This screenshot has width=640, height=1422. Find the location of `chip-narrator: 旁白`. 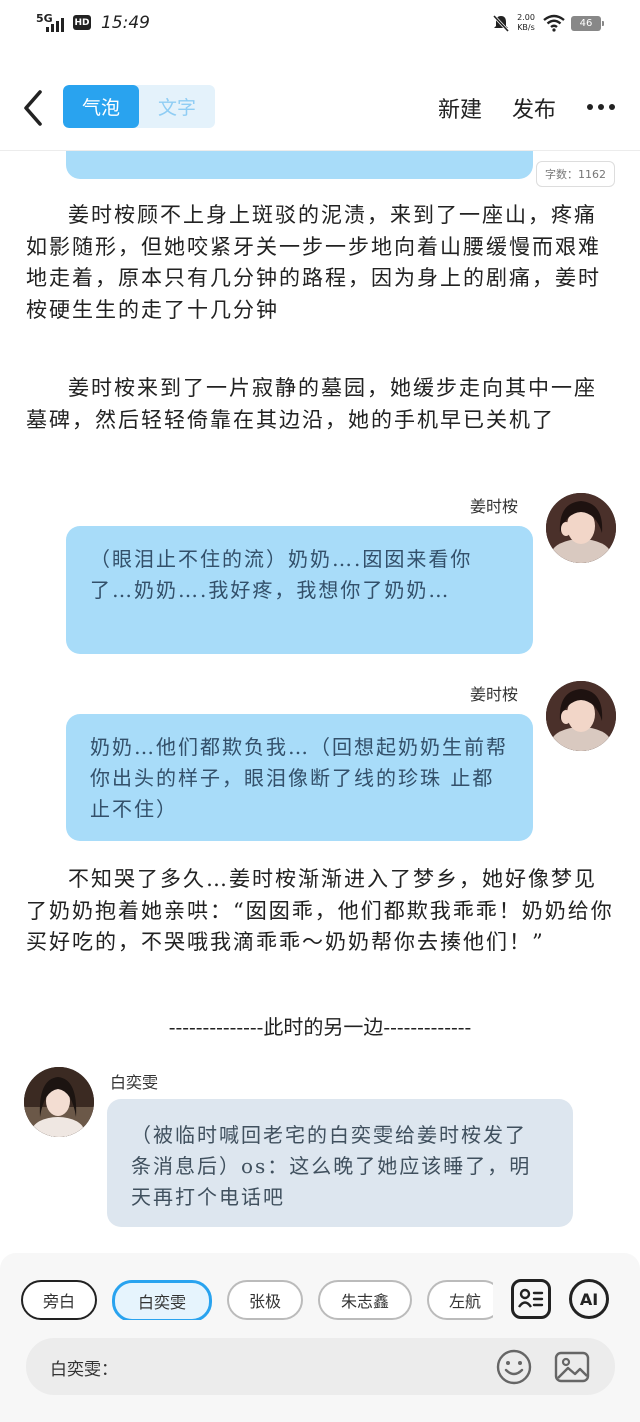

chip-narrator: 旁白 is located at coordinates (59, 1300).